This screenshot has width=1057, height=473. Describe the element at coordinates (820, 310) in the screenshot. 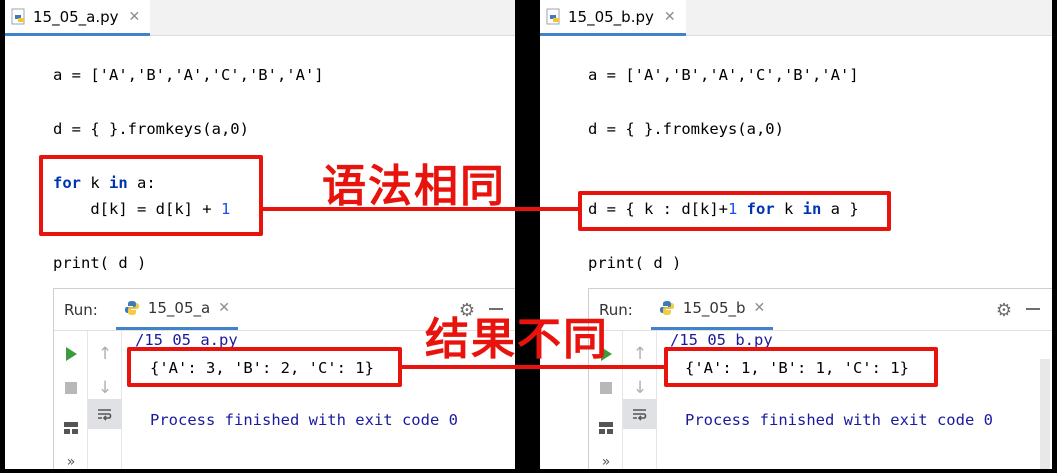

I see `run-header: Run: 15_05_b ✕ ⚙` at that location.